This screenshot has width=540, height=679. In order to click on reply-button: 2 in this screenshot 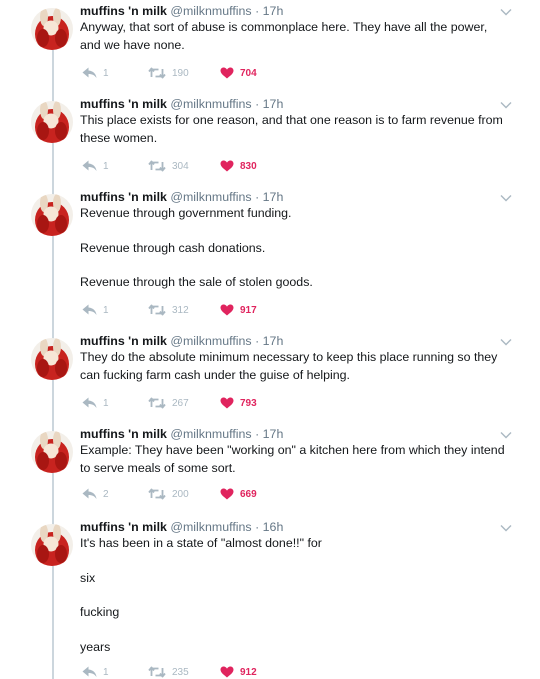, I will do `click(95, 494)`.